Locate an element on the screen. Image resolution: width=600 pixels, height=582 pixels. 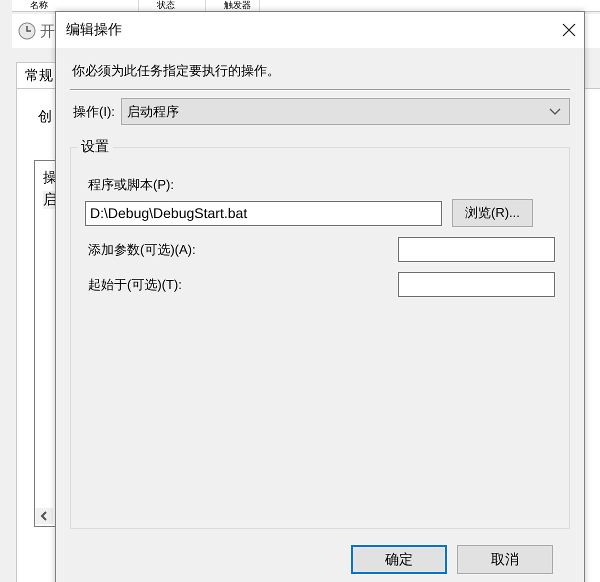
ok-button: 确定 is located at coordinates (399, 559).